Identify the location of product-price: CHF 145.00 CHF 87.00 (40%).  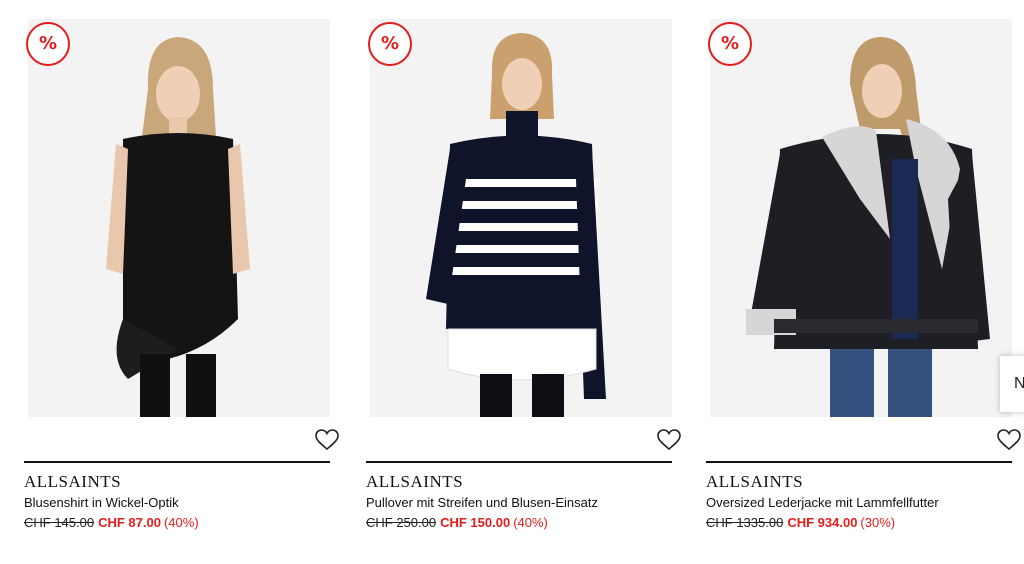
(111, 522).